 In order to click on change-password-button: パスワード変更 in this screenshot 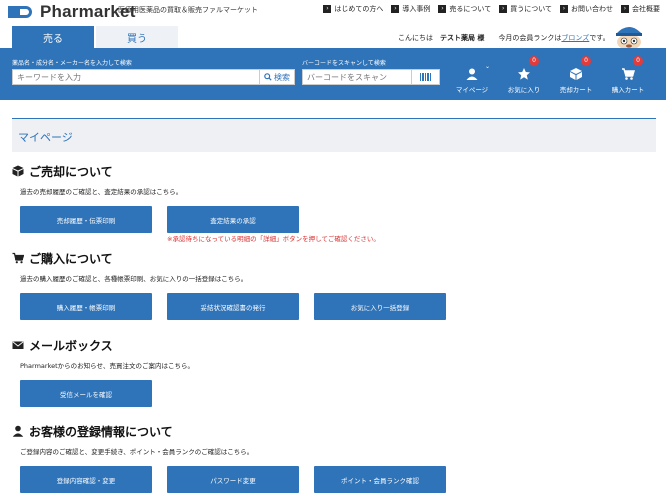, I will do `click(233, 479)`.